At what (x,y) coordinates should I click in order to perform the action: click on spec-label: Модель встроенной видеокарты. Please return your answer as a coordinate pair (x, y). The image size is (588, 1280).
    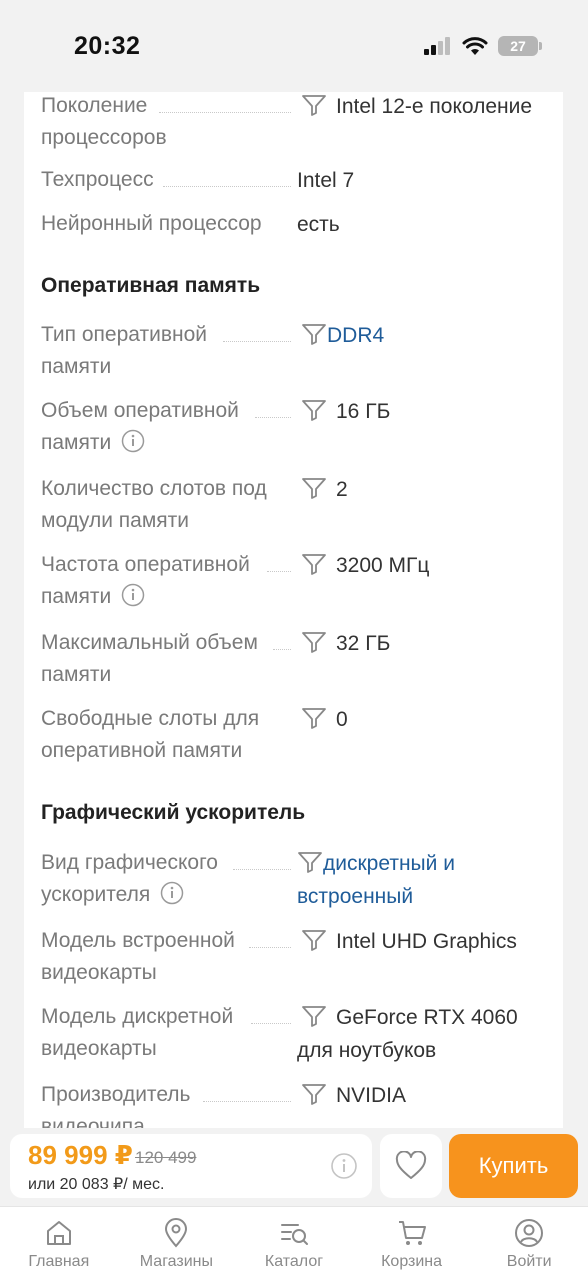
    Looking at the image, I should click on (138, 956).